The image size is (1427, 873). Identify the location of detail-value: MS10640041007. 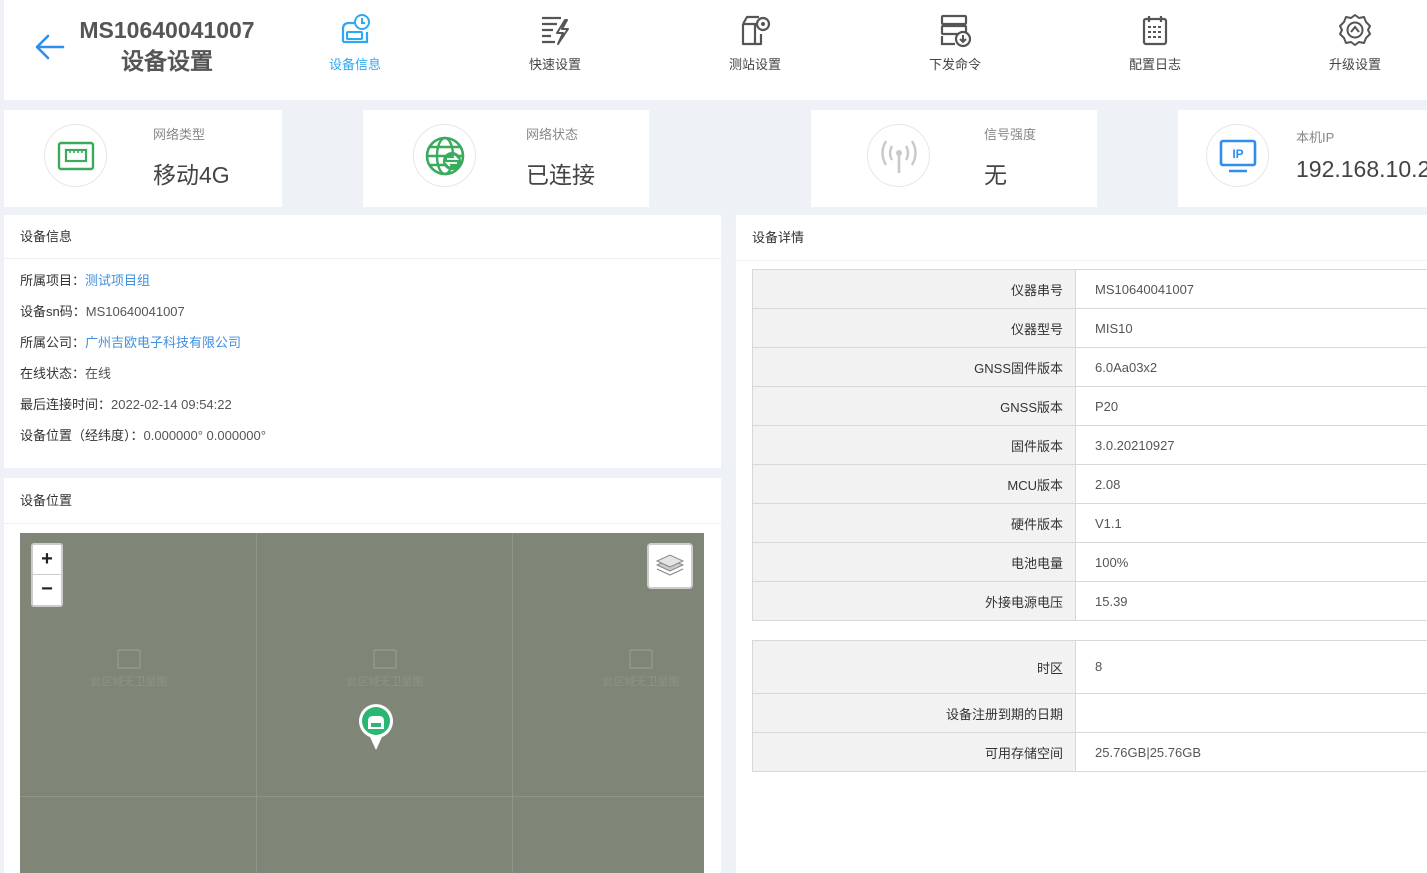
(1251, 289).